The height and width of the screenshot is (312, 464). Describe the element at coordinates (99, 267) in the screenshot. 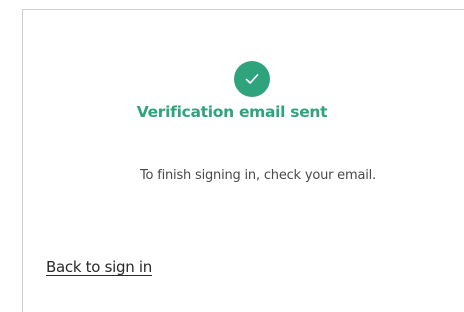

I see `back-to-sign-in-link: Back to sign in` at that location.